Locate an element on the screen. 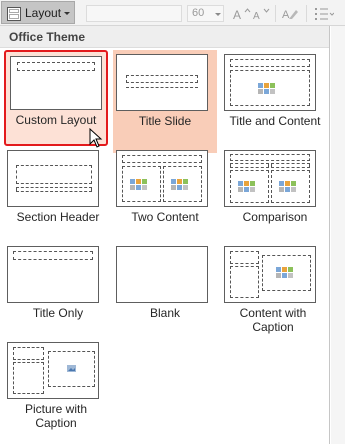 This screenshot has width=345, height=444. mouse-cursor-icon is located at coordinates (96, 138).